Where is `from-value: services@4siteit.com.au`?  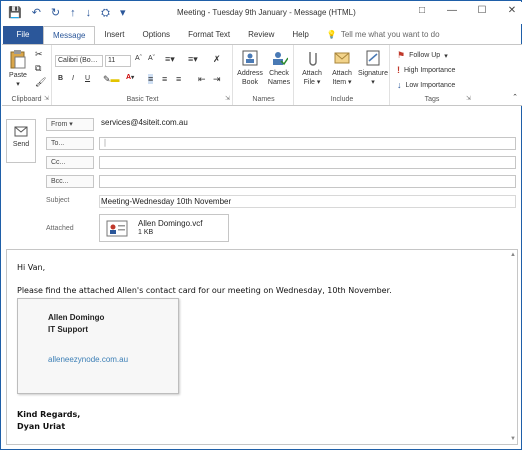 from-value: services@4siteit.com.au is located at coordinates (144, 122).